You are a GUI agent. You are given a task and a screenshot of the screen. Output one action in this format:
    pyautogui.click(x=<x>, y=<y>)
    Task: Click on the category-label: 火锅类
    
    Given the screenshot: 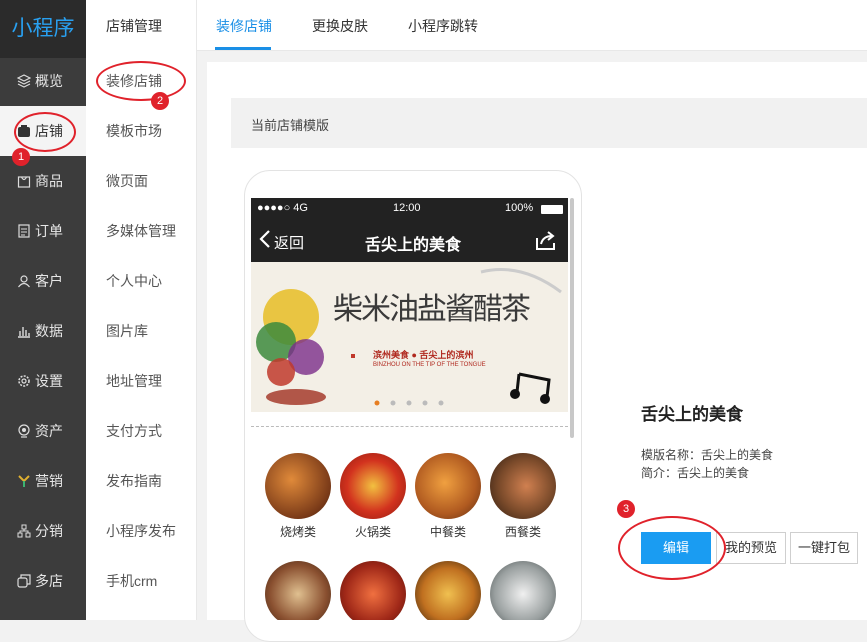 What is the action you would take?
    pyautogui.click(x=372, y=532)
    